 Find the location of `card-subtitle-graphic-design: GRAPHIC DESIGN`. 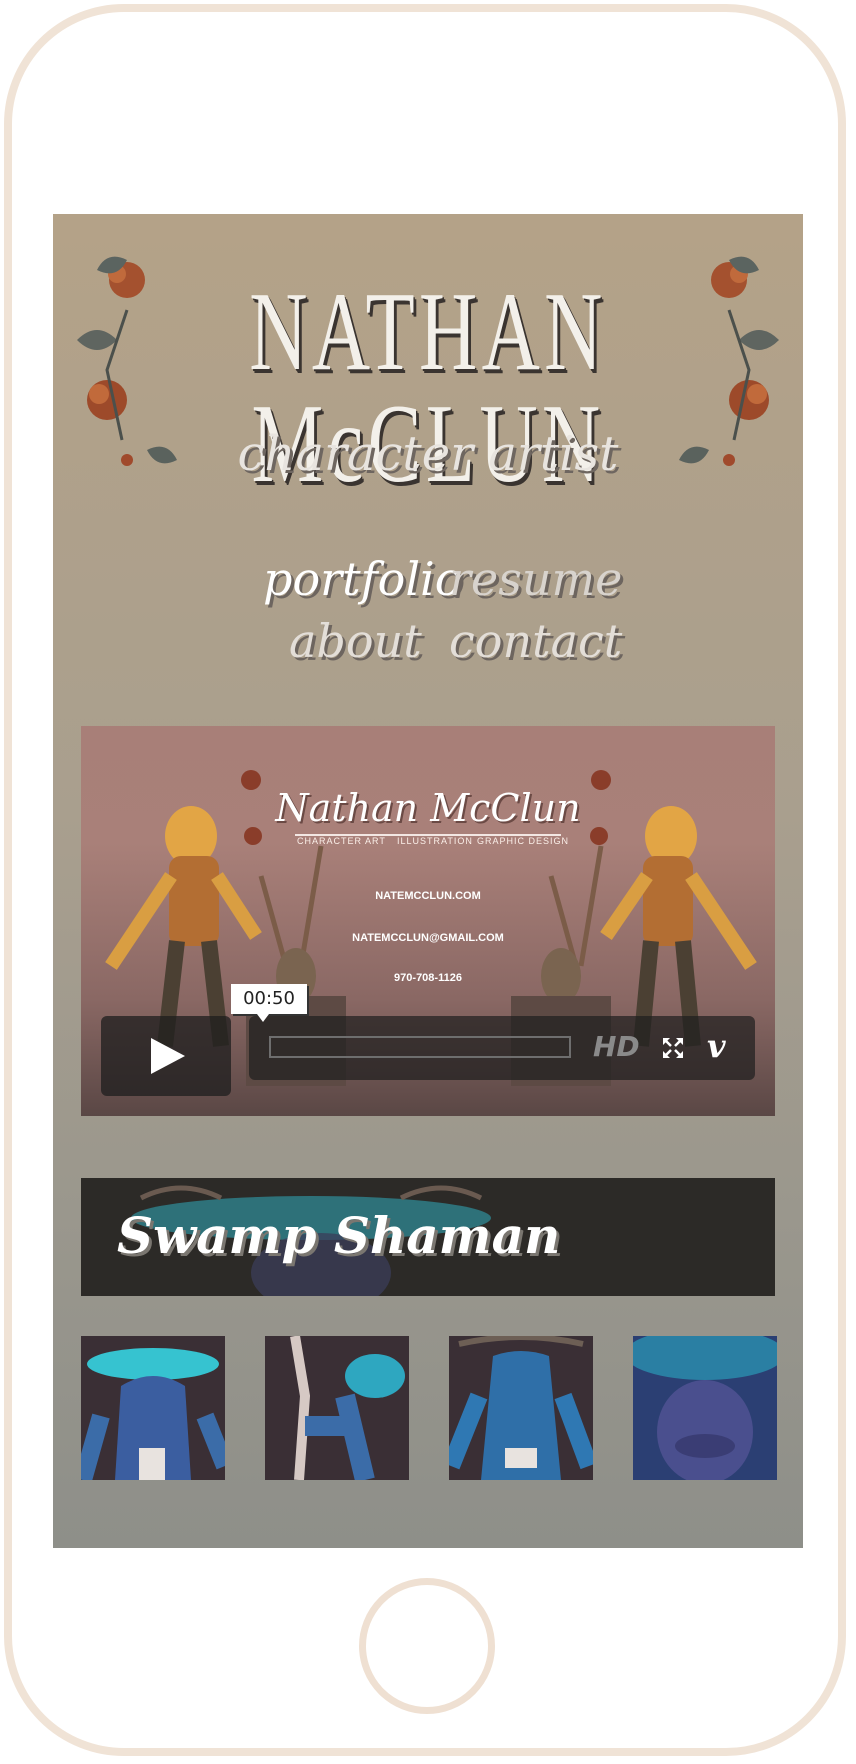

card-subtitle-graphic-design: GRAPHIC DESIGN is located at coordinates (523, 841).